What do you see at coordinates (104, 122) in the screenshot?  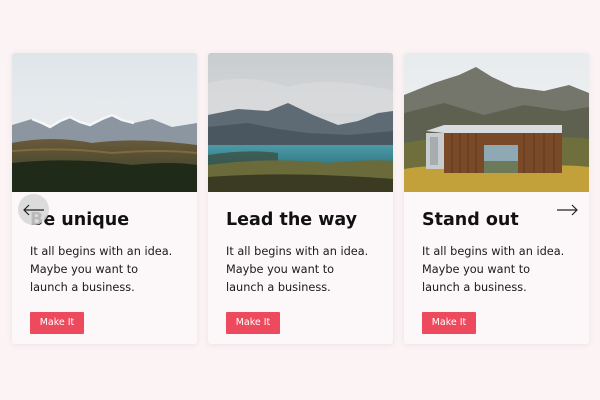 I see `mountain-landscape-image` at bounding box center [104, 122].